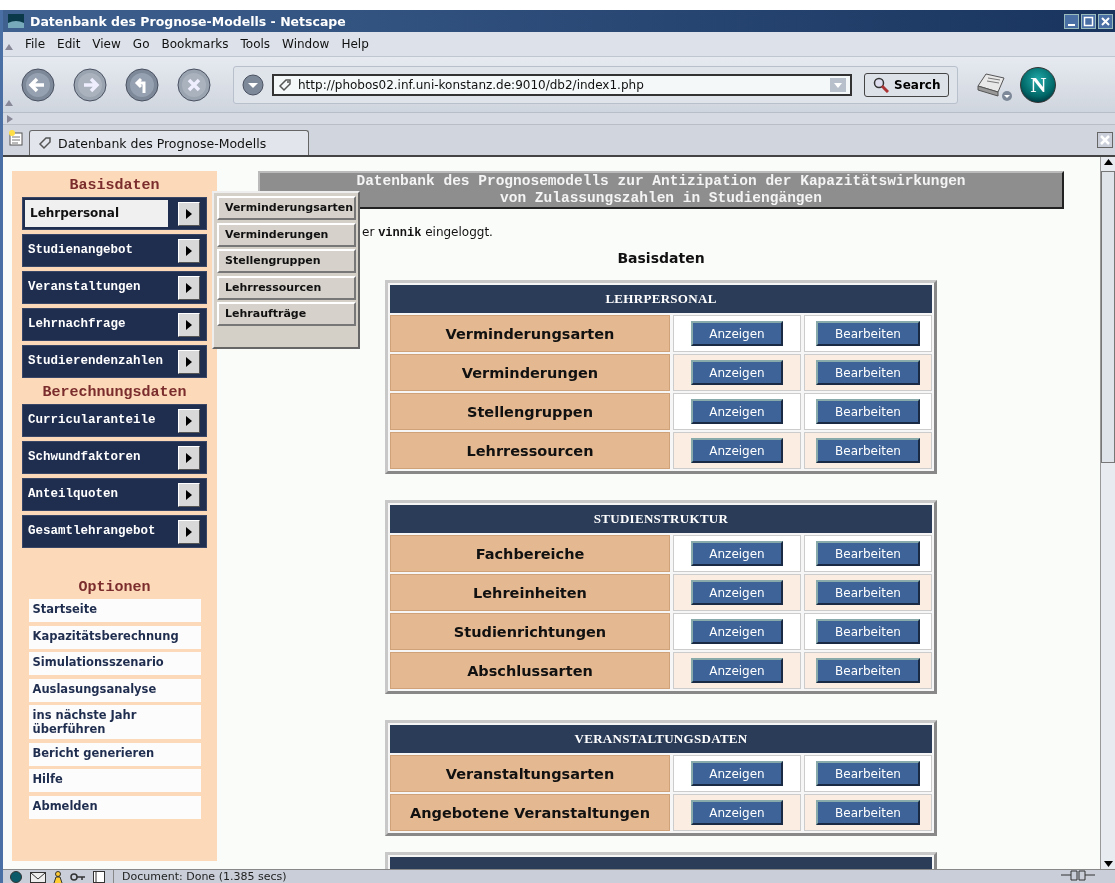 The height and width of the screenshot is (883, 1115). Describe the element at coordinates (35, 44) in the screenshot. I see `menu-item: File` at that location.